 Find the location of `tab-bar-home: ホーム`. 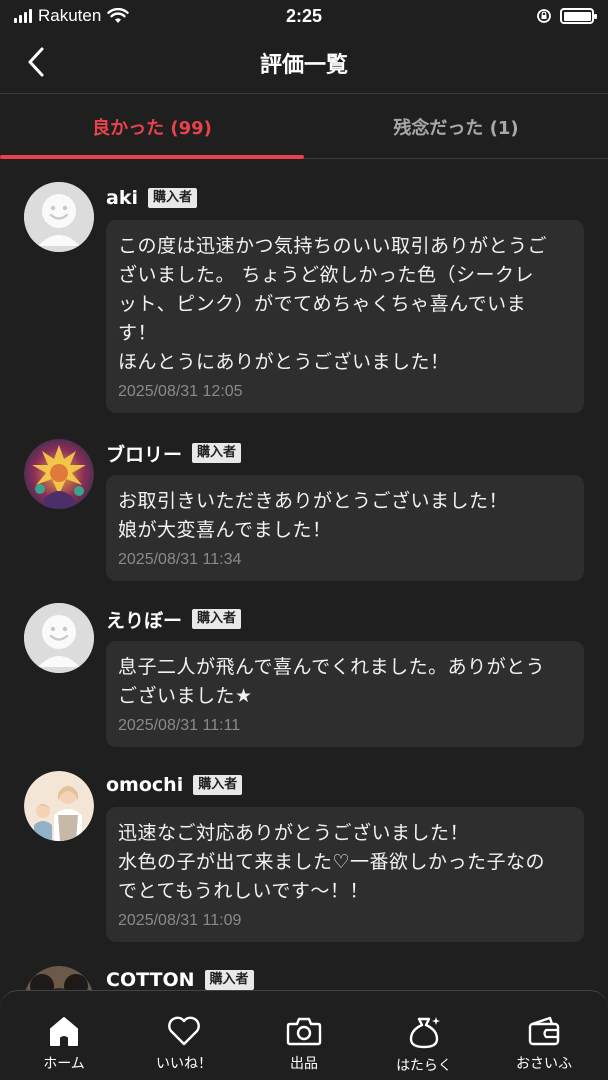

tab-bar-home: ホーム is located at coordinates (64, 1035).